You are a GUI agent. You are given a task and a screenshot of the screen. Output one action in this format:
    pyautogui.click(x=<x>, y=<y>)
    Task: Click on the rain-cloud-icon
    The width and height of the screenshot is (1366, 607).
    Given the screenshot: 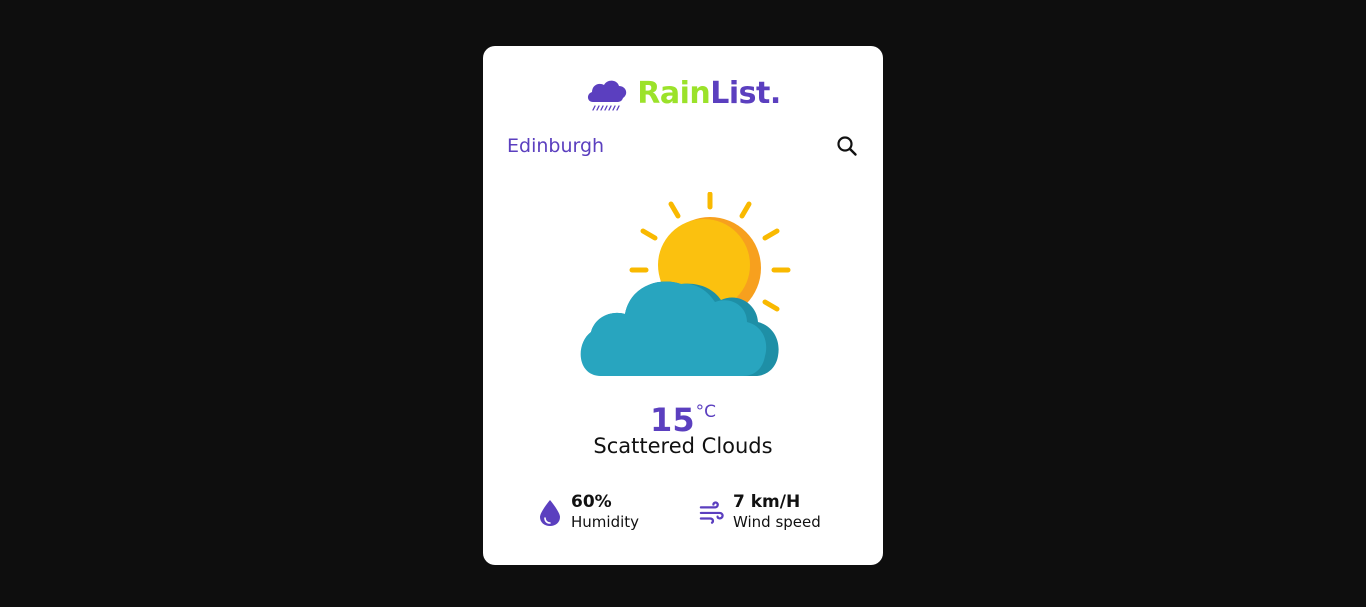 What is the action you would take?
    pyautogui.click(x=607, y=95)
    